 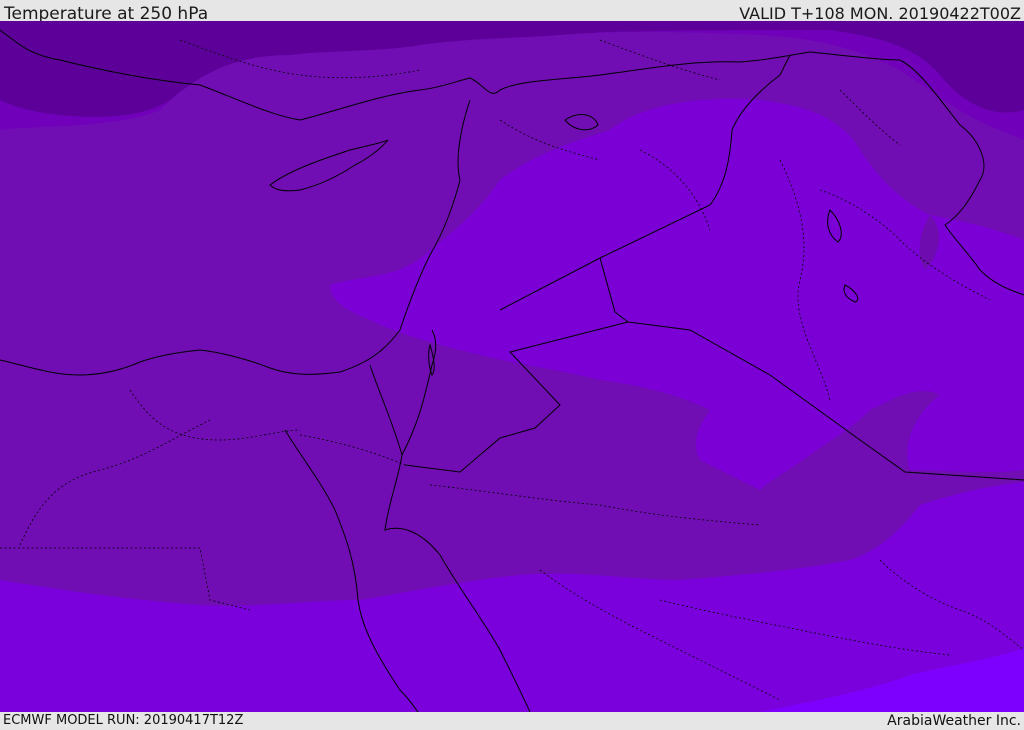 What do you see at coordinates (123, 720) in the screenshot?
I see `model-run-label: ECMWF MODEL RUN: 20190417T12Z` at bounding box center [123, 720].